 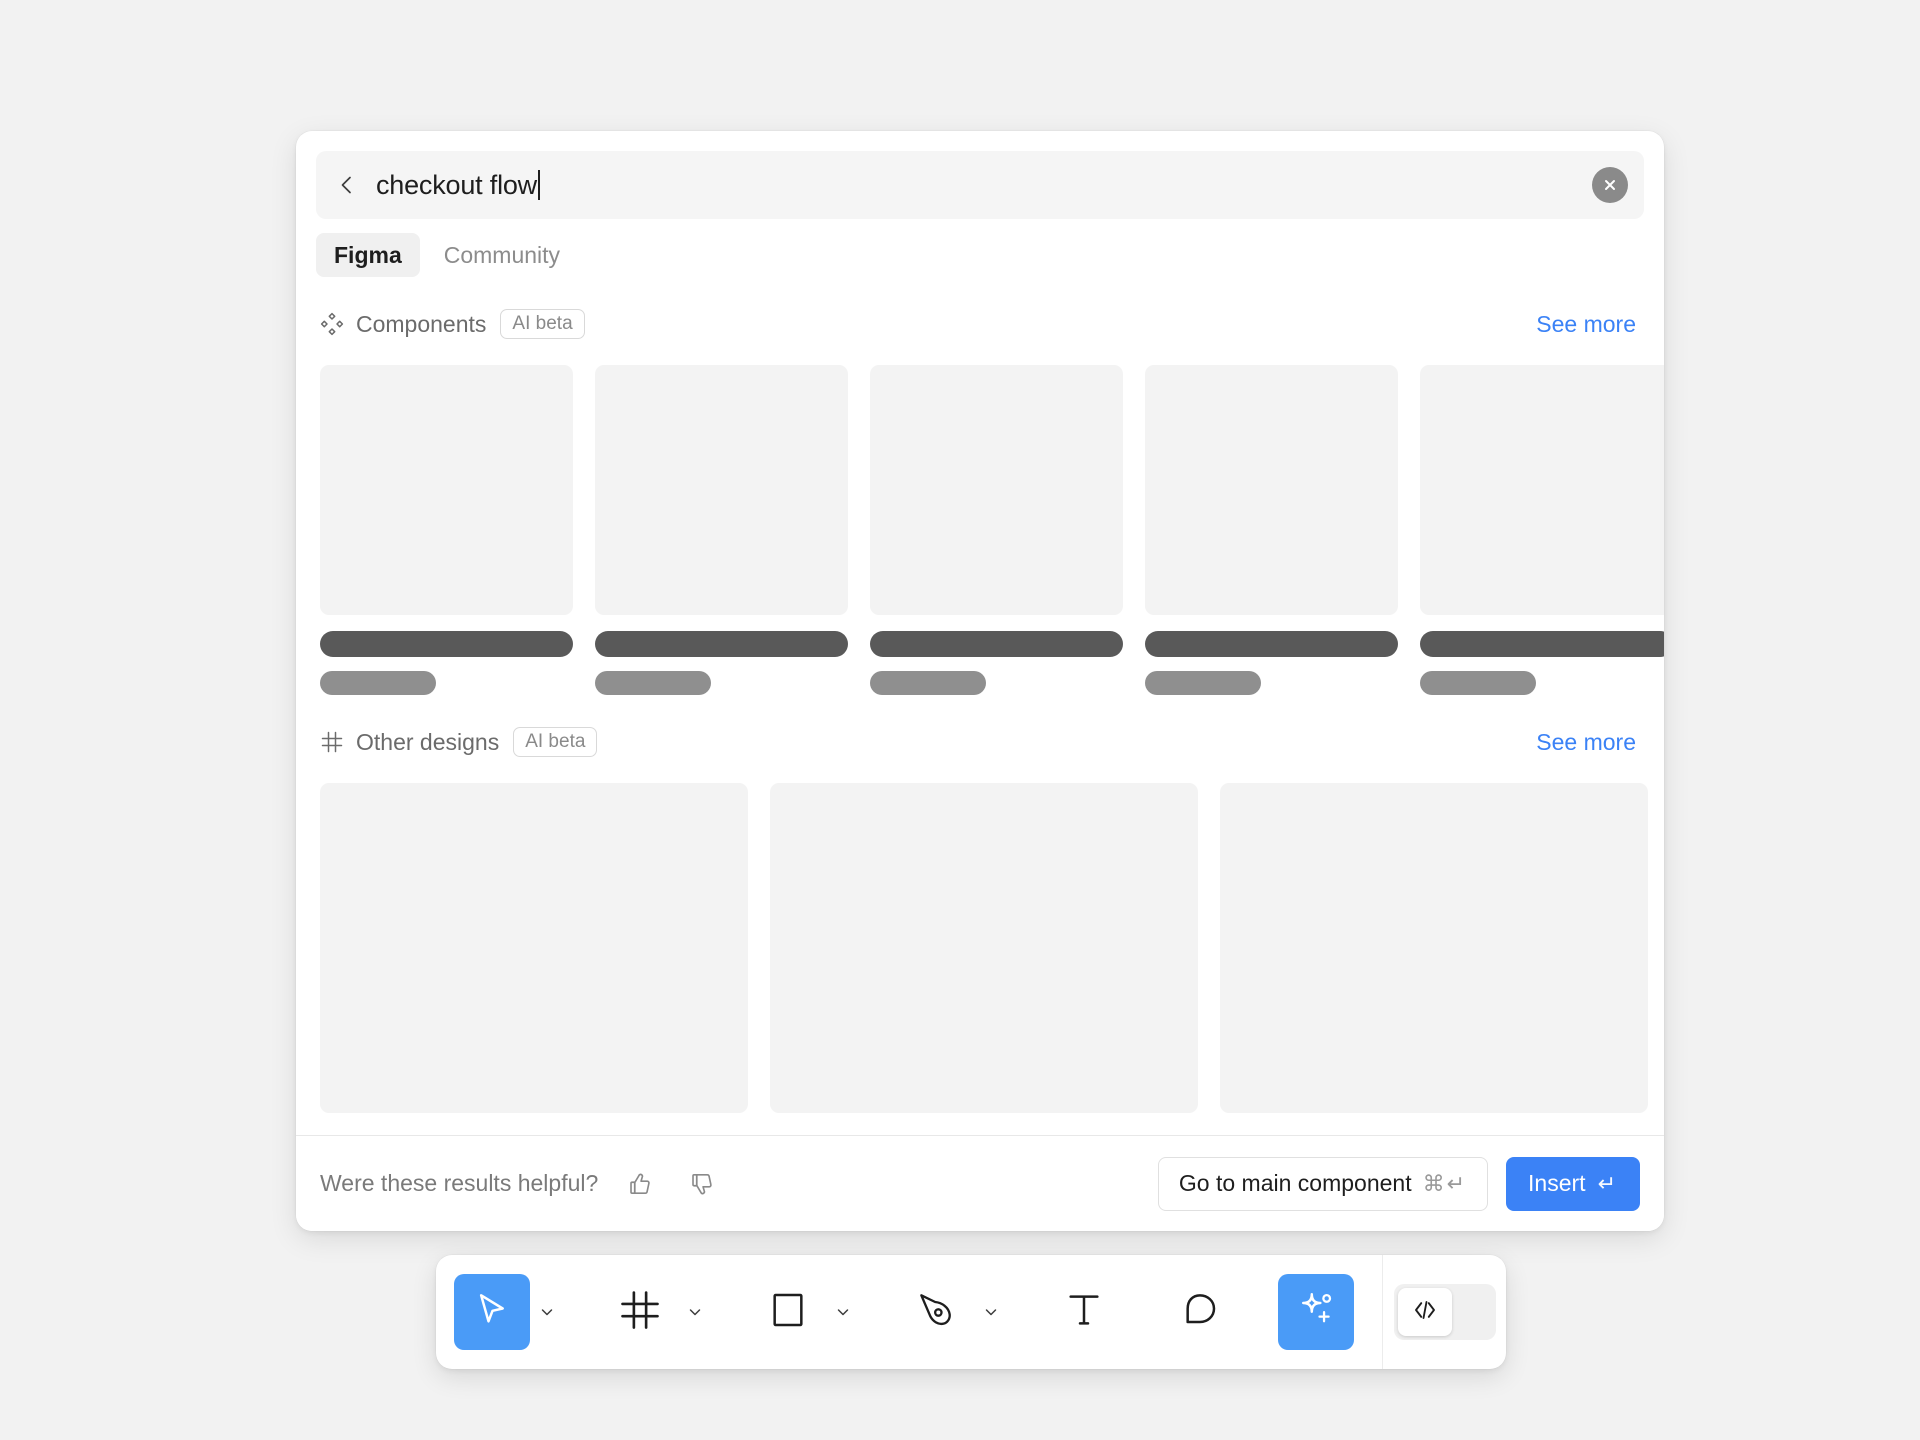 I want to click on dev-mode-section, so click(x=1444, y=1312).